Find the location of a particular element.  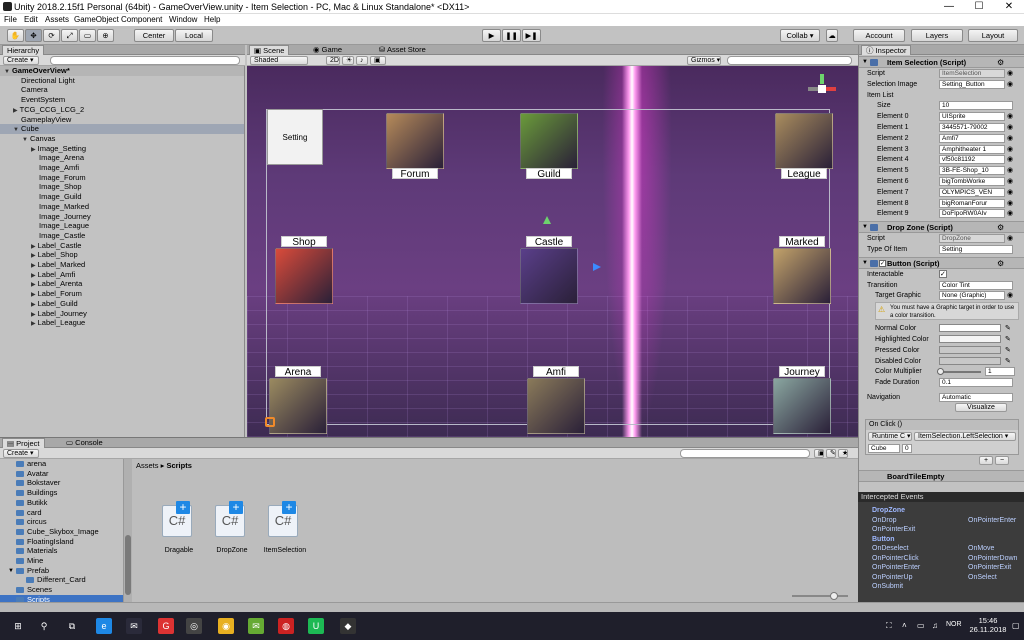

project-folder-item: Avatar is located at coordinates (61, 474).